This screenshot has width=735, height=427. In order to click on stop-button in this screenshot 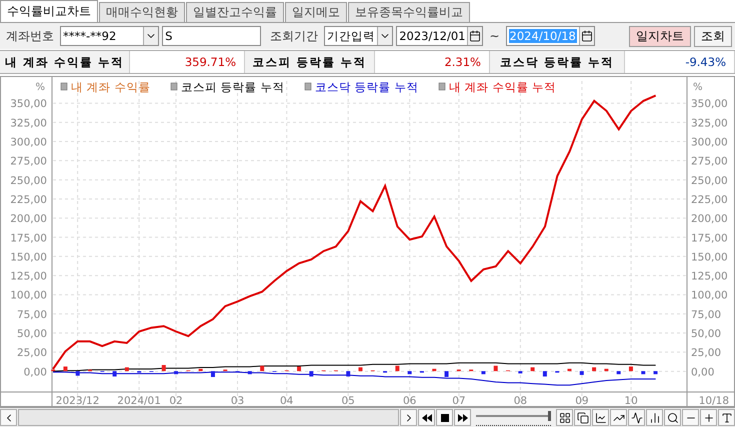, I will do `click(444, 417)`.